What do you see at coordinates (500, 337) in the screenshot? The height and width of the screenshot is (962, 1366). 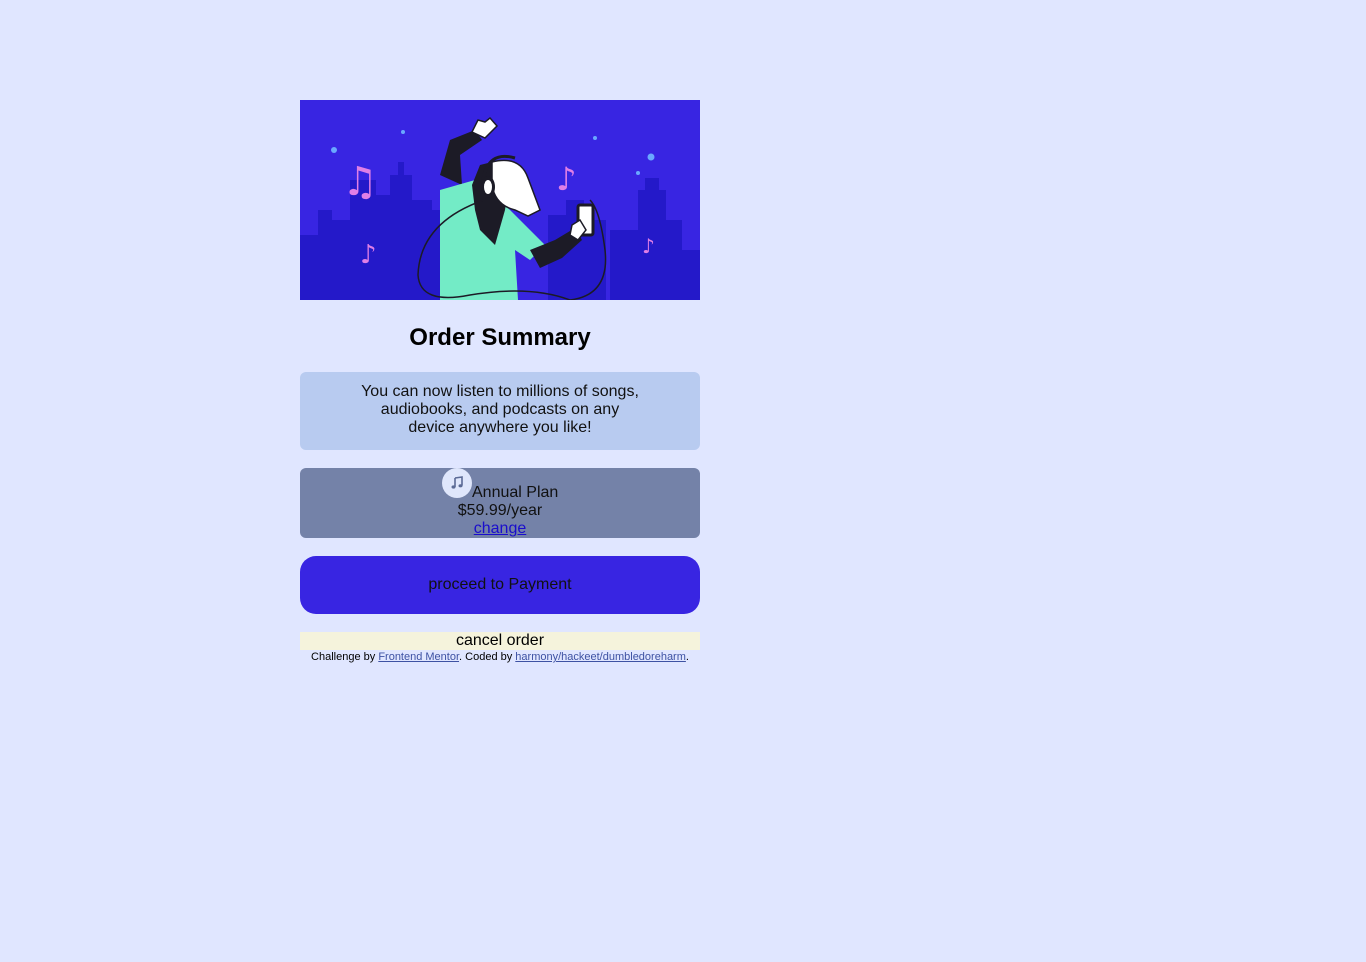 I see `page-title: Order Summary` at bounding box center [500, 337].